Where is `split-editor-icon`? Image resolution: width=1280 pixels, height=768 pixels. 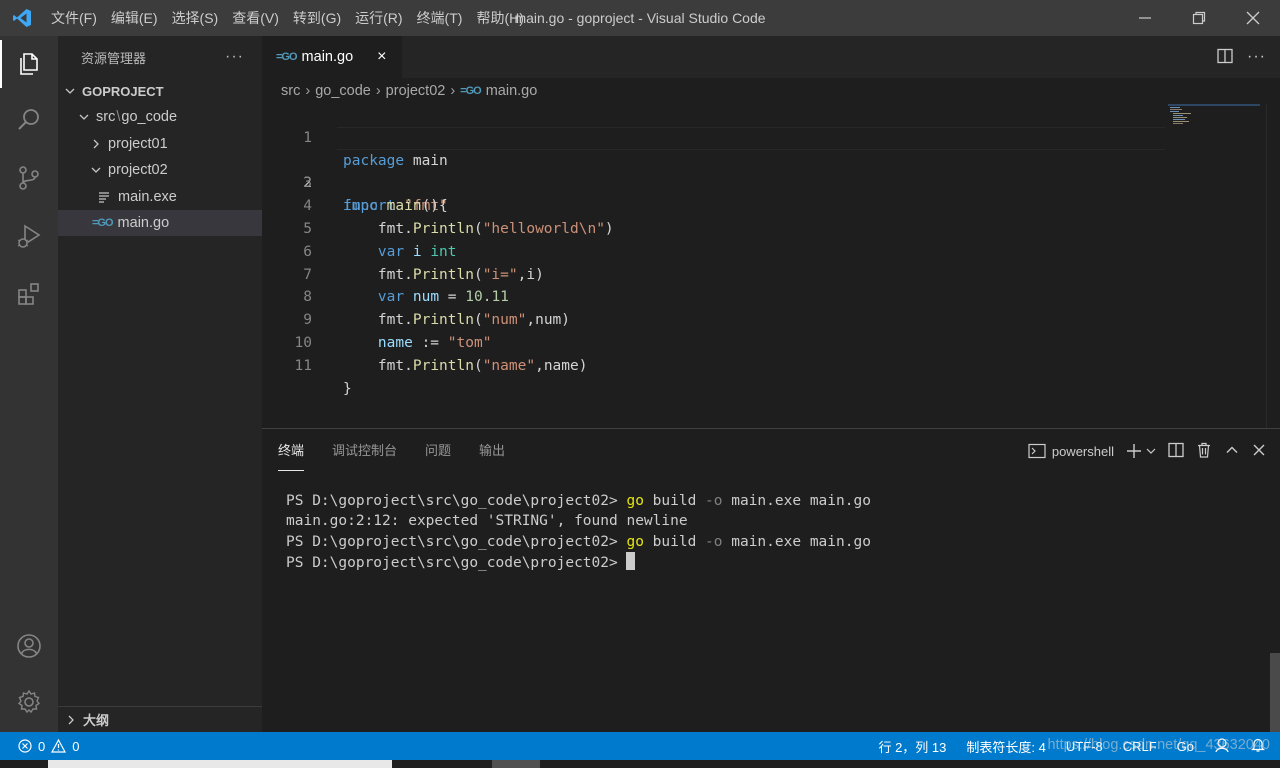 split-editor-icon is located at coordinates (1225, 57).